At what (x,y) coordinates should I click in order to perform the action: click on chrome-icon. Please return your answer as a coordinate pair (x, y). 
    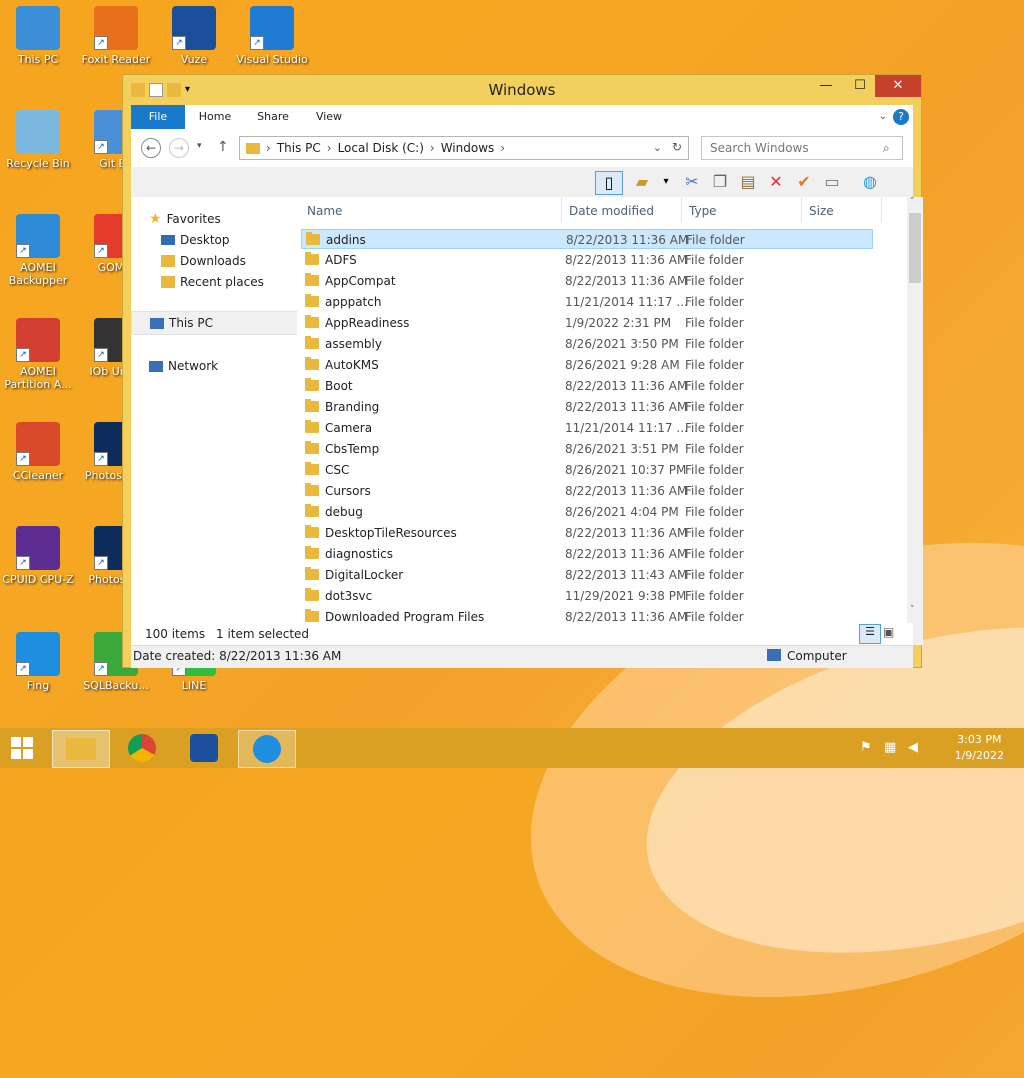
    Looking at the image, I should click on (142, 748).